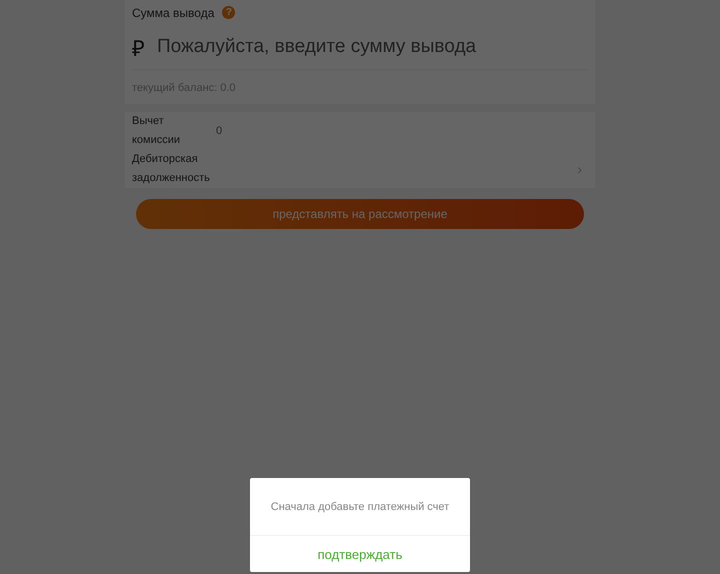 The height and width of the screenshot is (574, 720). Describe the element at coordinates (173, 13) in the screenshot. I see `field-label: Сумма вывода` at that location.